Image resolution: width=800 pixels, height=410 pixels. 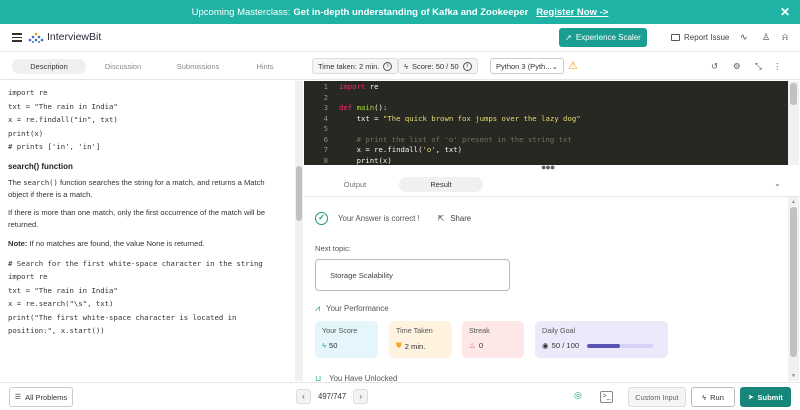 What do you see at coordinates (379, 218) in the screenshot?
I see `answer-status-text: Your Answer is correct !` at bounding box center [379, 218].